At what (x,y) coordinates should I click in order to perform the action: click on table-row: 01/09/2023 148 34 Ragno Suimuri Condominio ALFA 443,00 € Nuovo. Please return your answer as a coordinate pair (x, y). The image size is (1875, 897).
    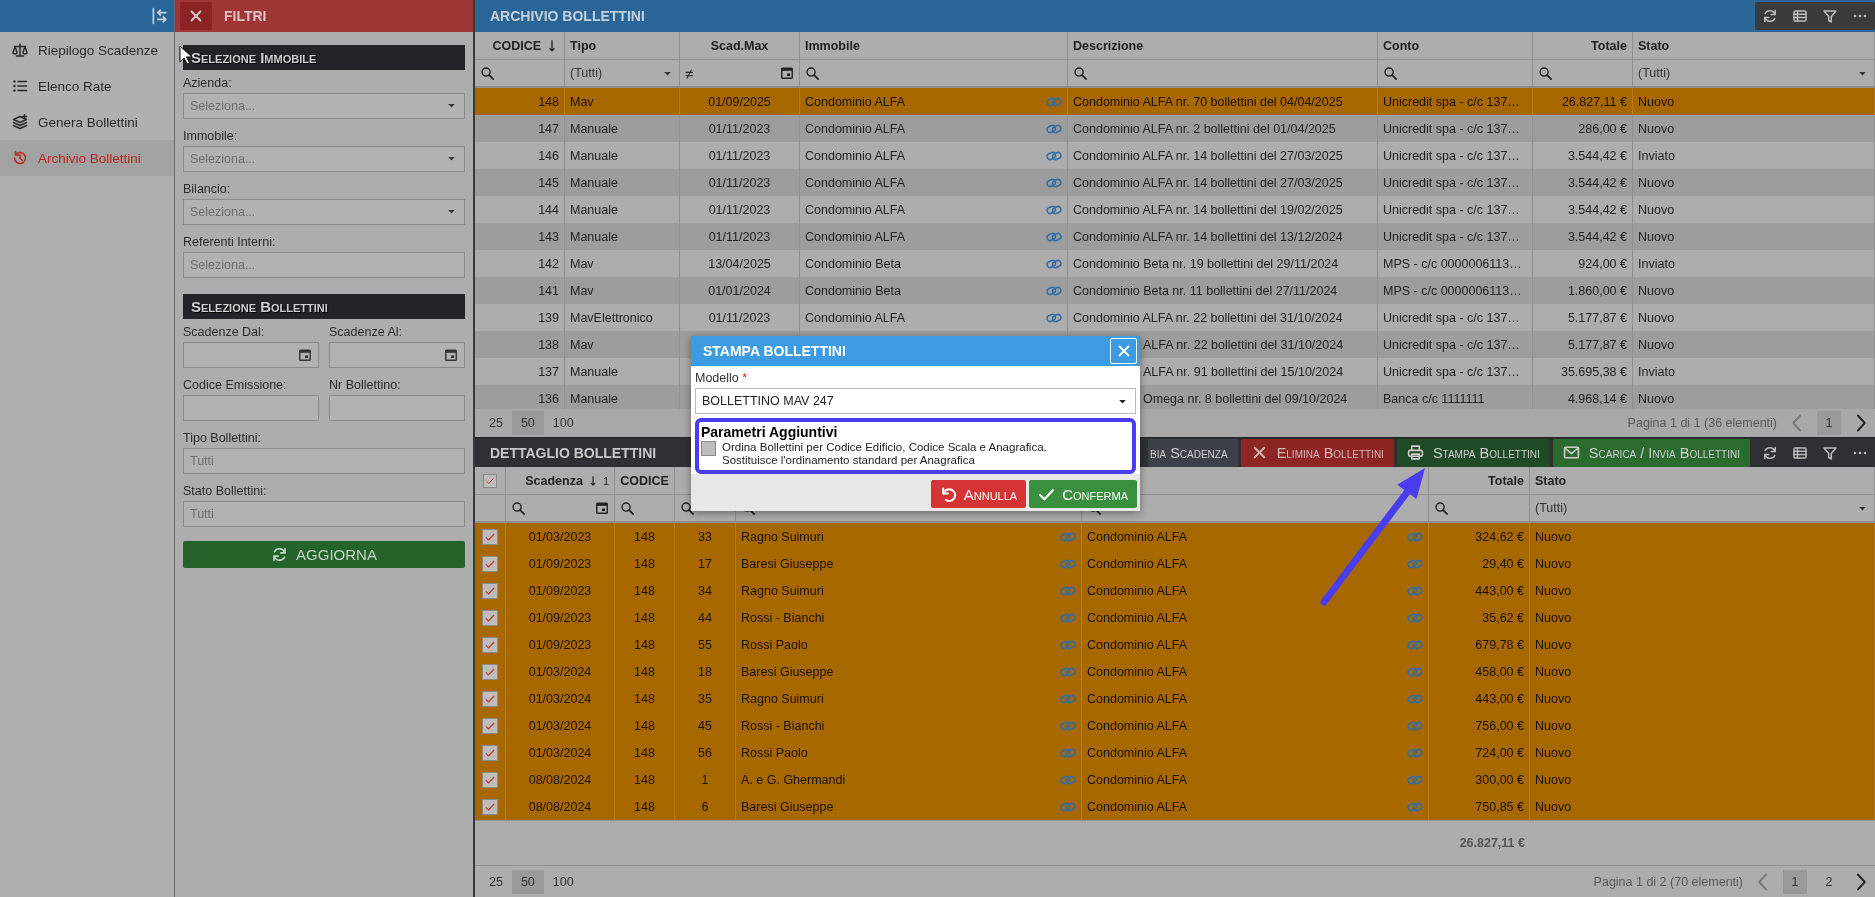
    Looking at the image, I should click on (1175, 590).